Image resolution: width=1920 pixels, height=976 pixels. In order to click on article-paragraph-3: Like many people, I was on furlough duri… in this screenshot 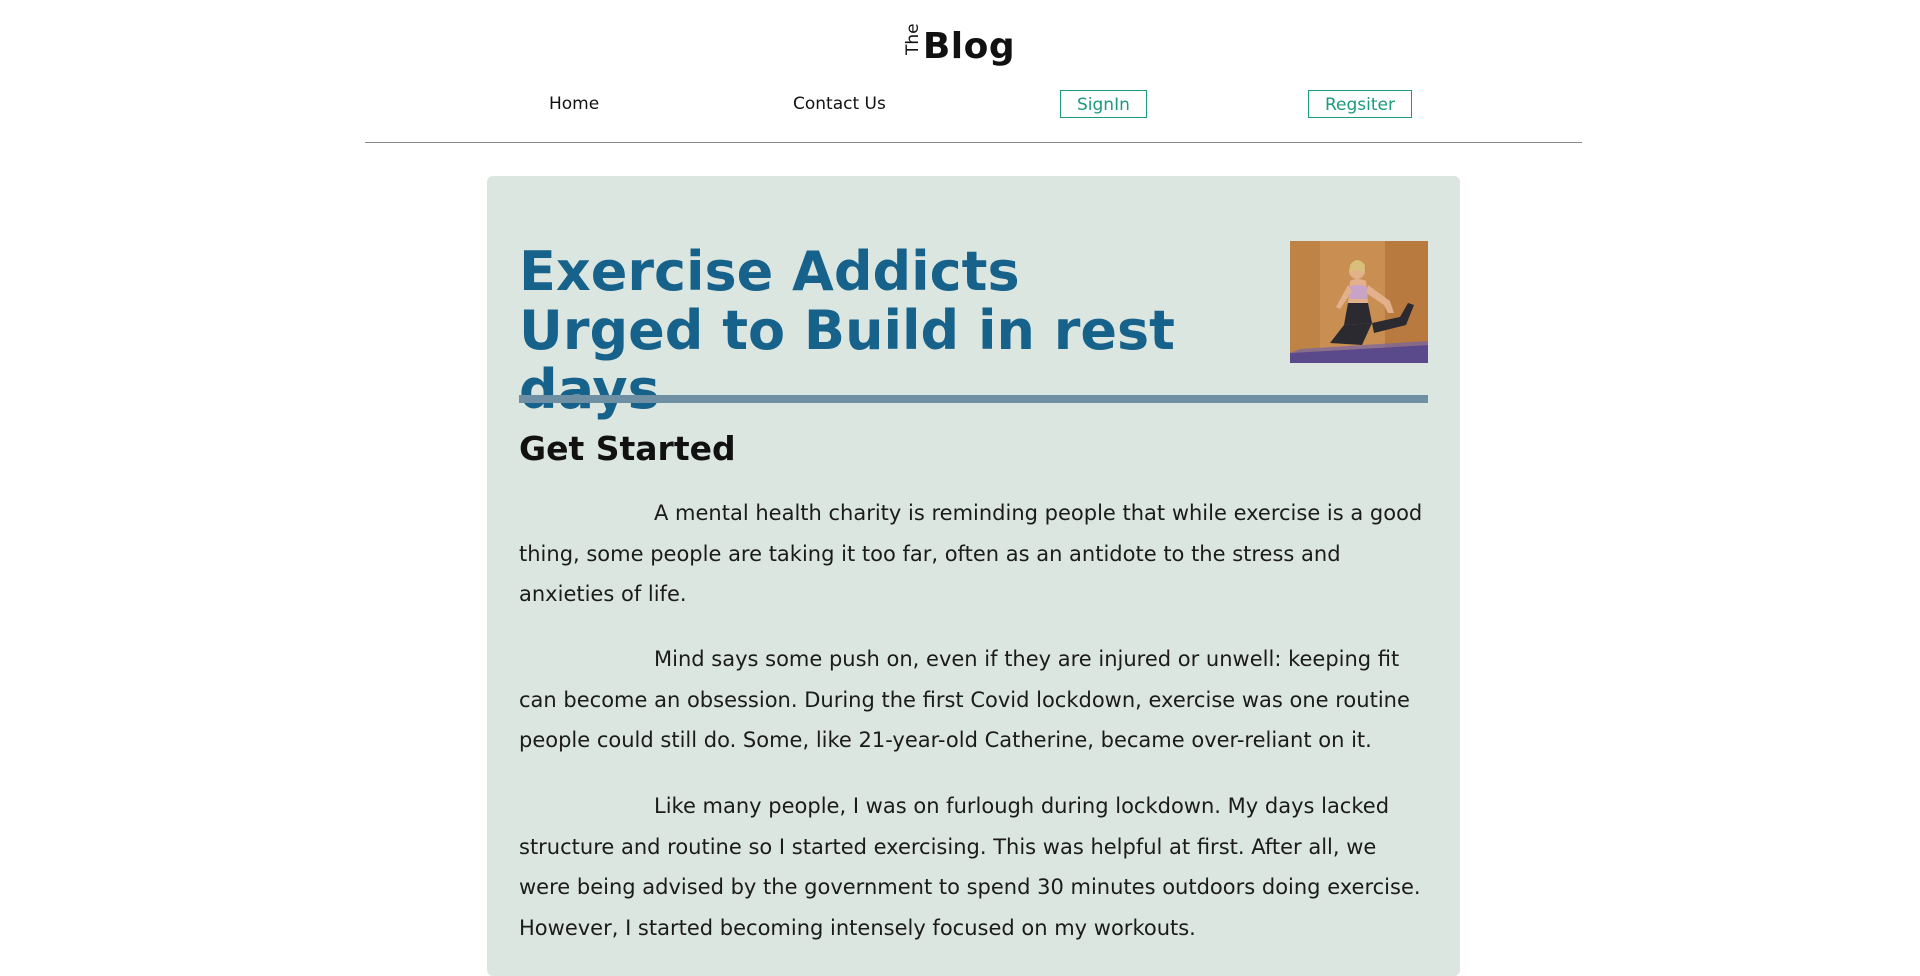, I will do `click(970, 867)`.